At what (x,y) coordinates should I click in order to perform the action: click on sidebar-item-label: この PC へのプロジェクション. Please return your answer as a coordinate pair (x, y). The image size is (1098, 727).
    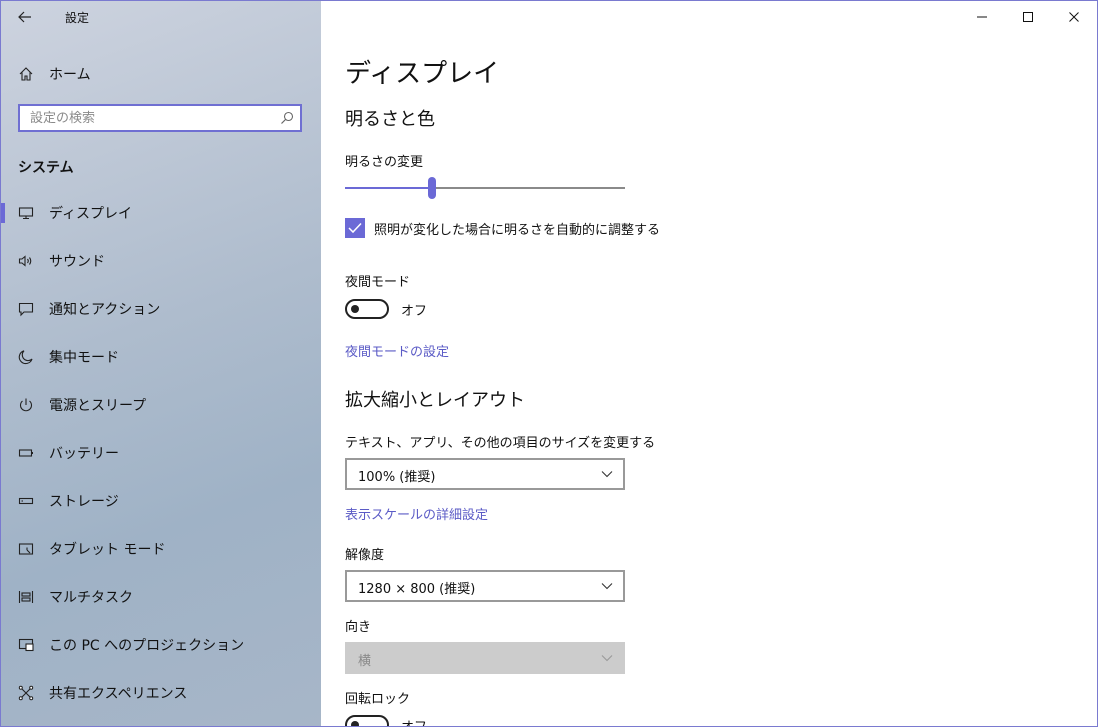
    Looking at the image, I should click on (147, 646).